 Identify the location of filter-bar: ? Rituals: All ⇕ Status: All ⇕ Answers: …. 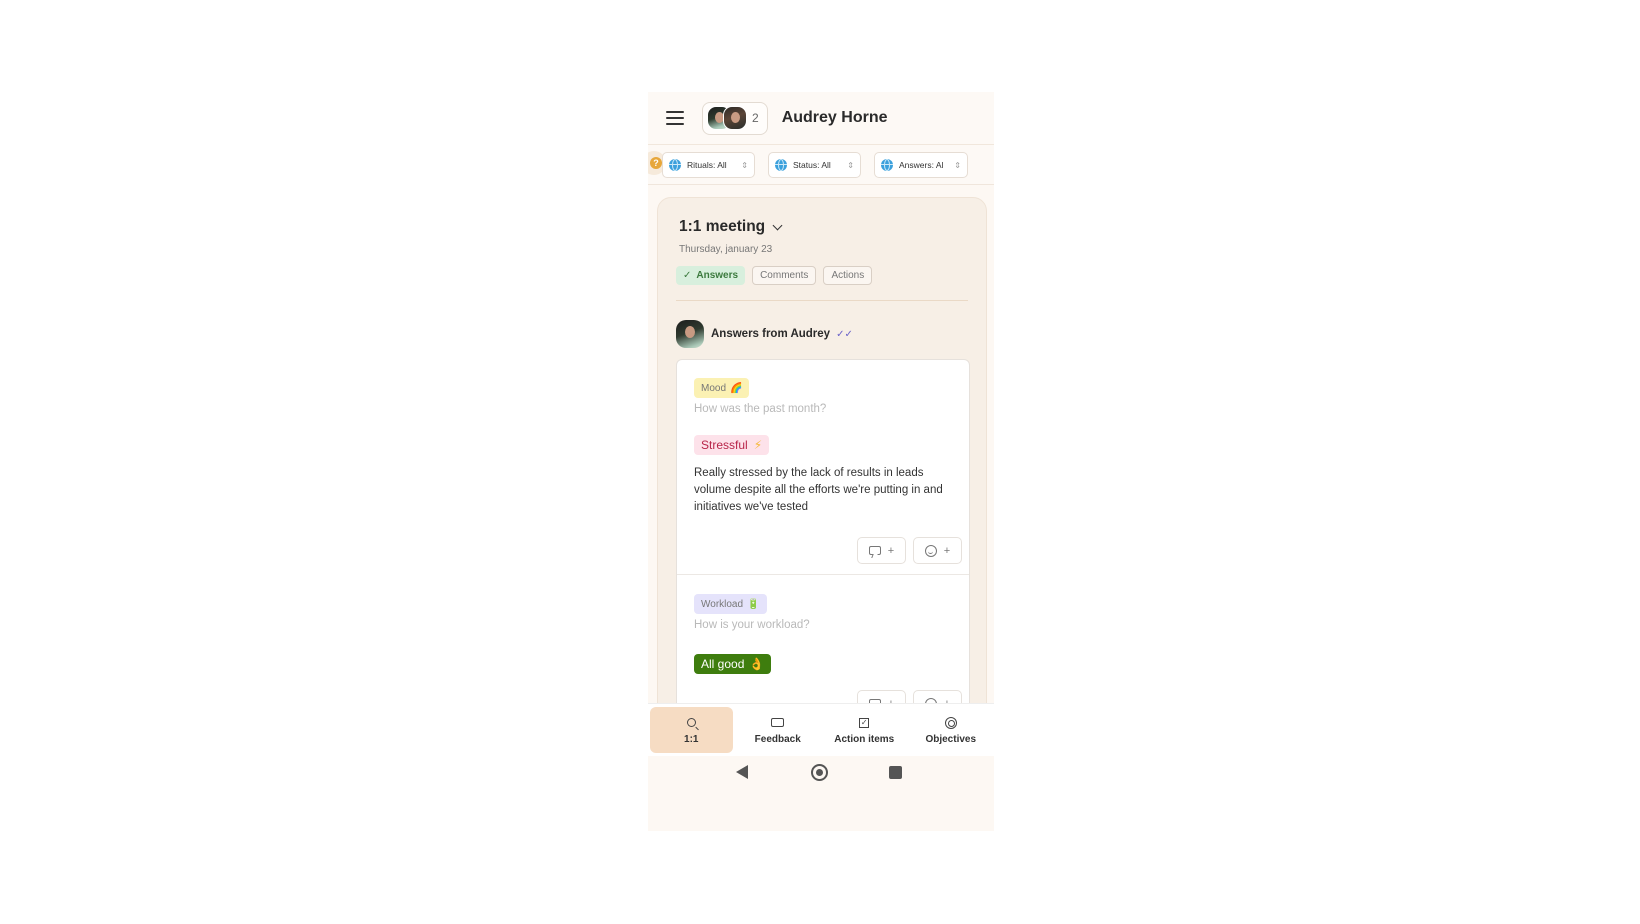
(821, 165).